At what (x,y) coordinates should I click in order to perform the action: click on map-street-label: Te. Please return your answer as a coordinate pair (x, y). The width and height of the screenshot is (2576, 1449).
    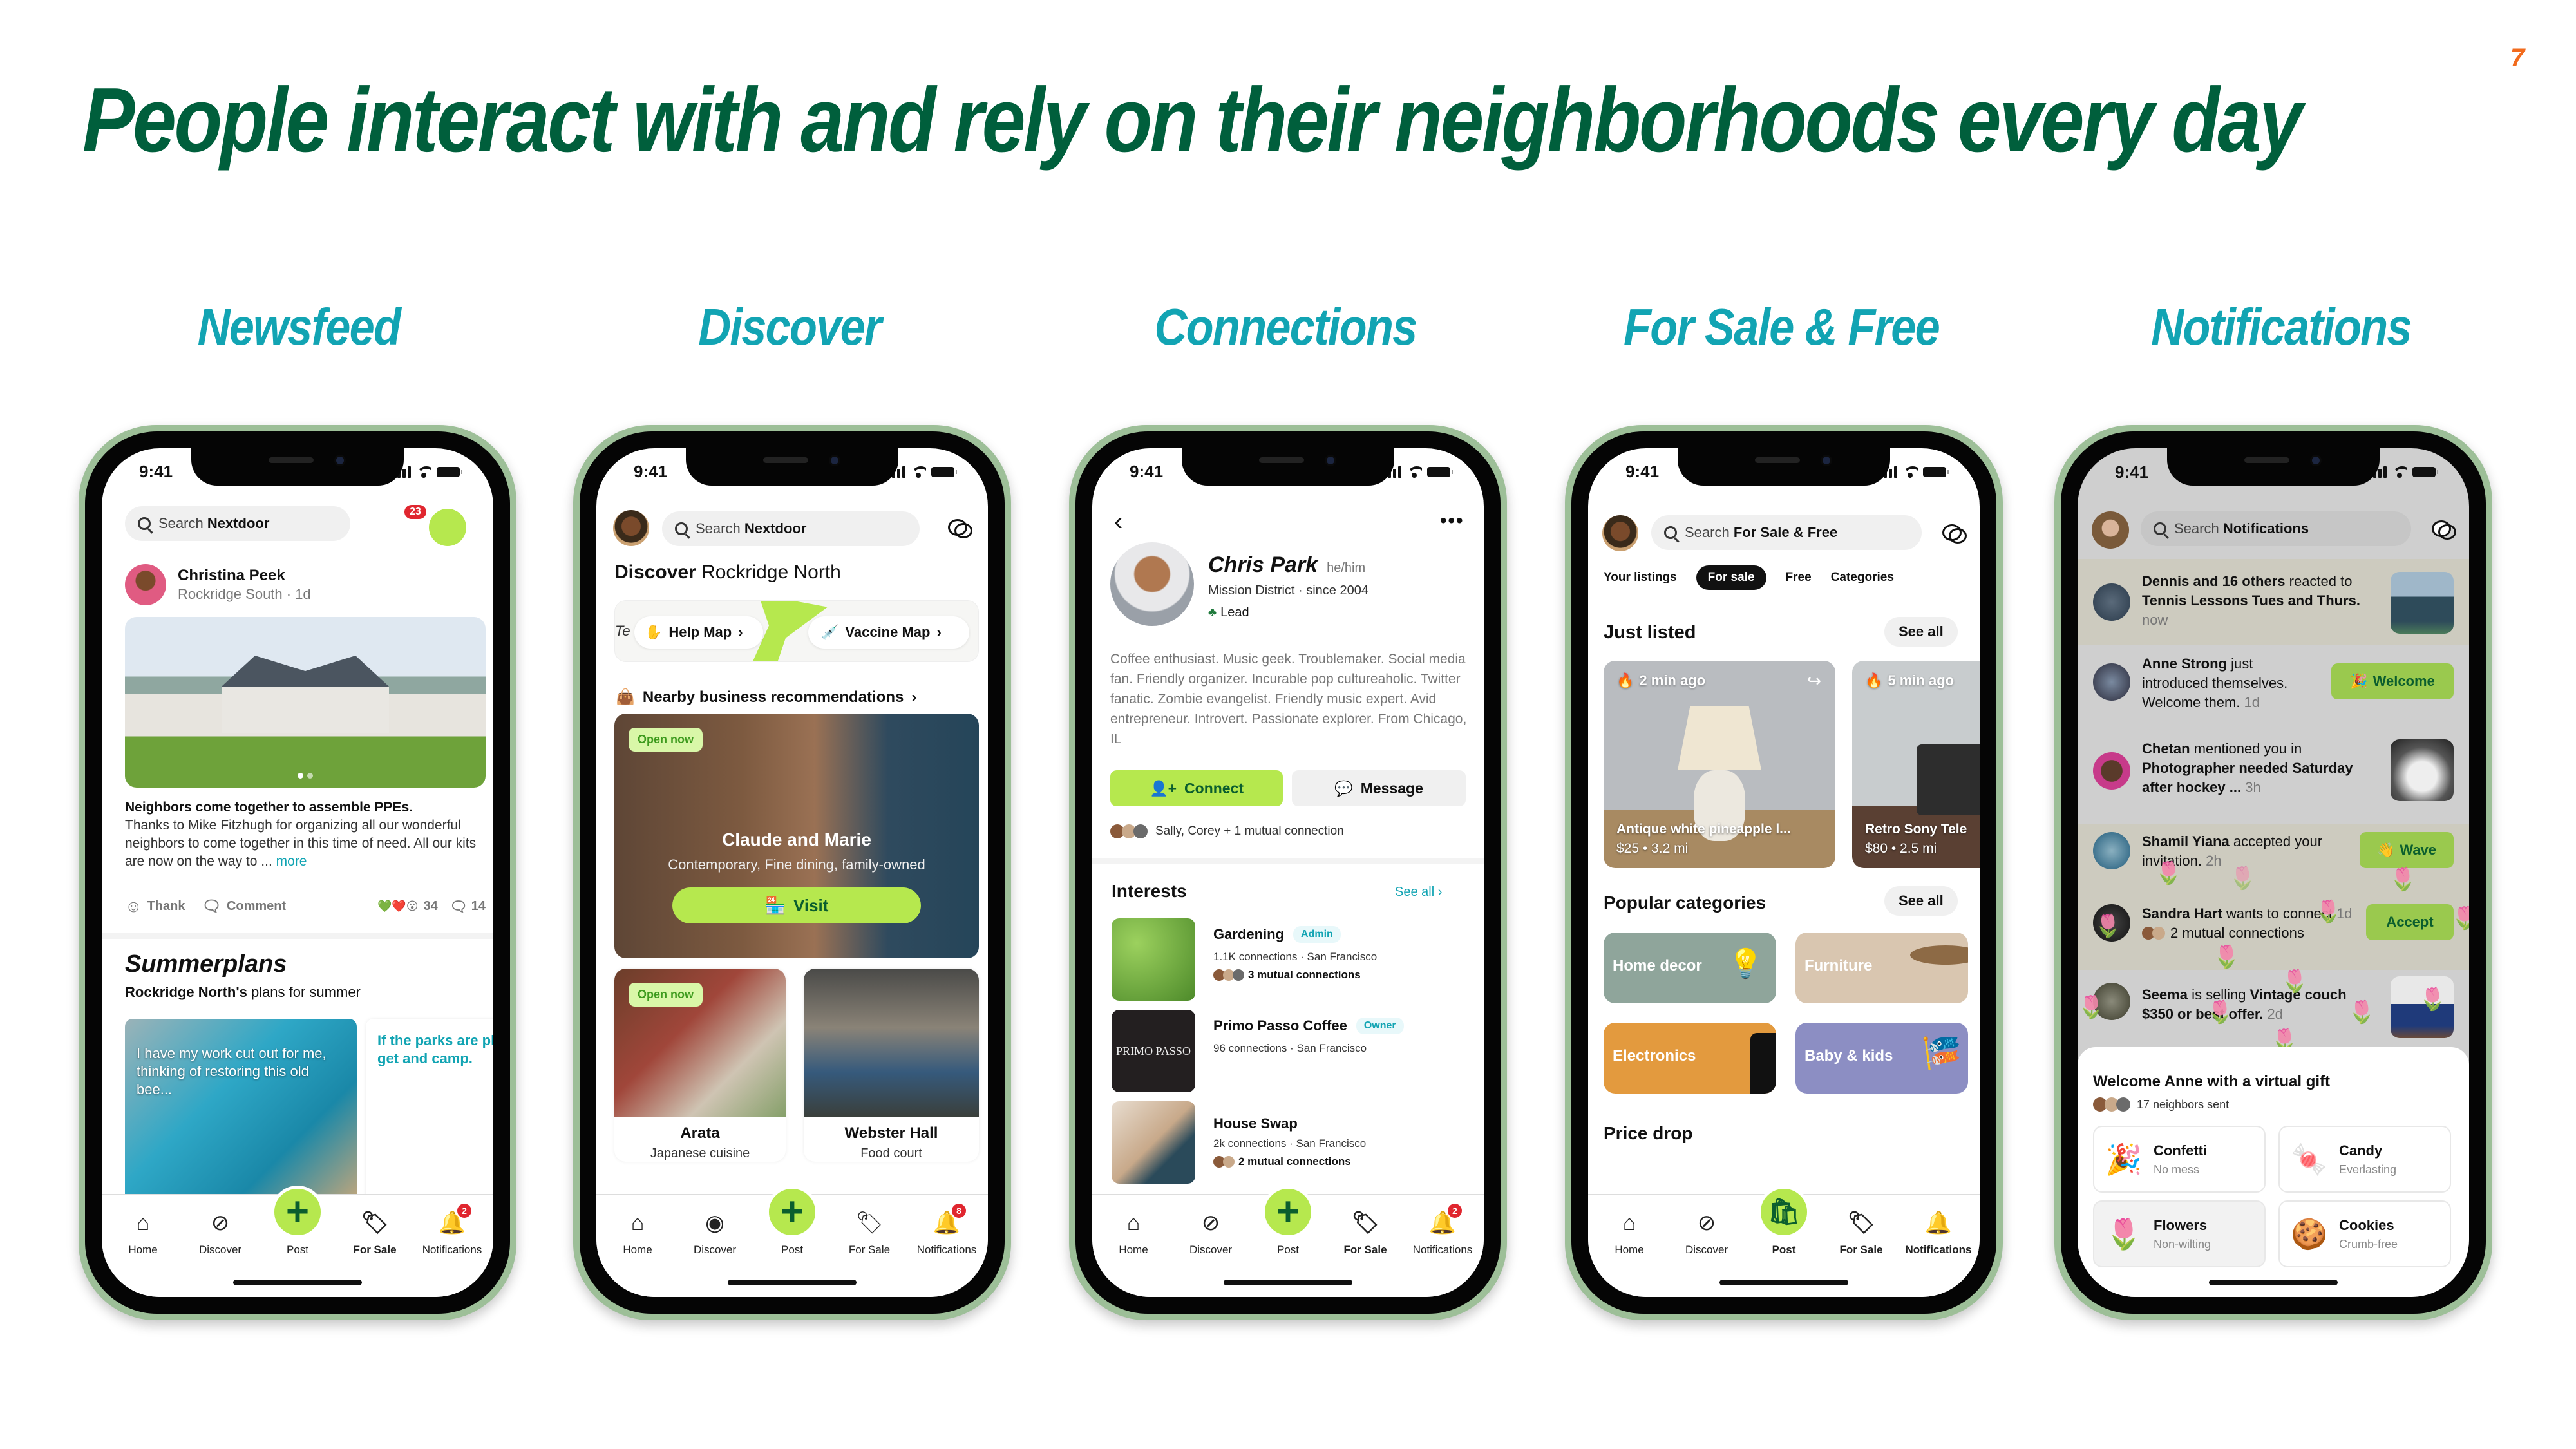
    Looking at the image, I should click on (622, 631).